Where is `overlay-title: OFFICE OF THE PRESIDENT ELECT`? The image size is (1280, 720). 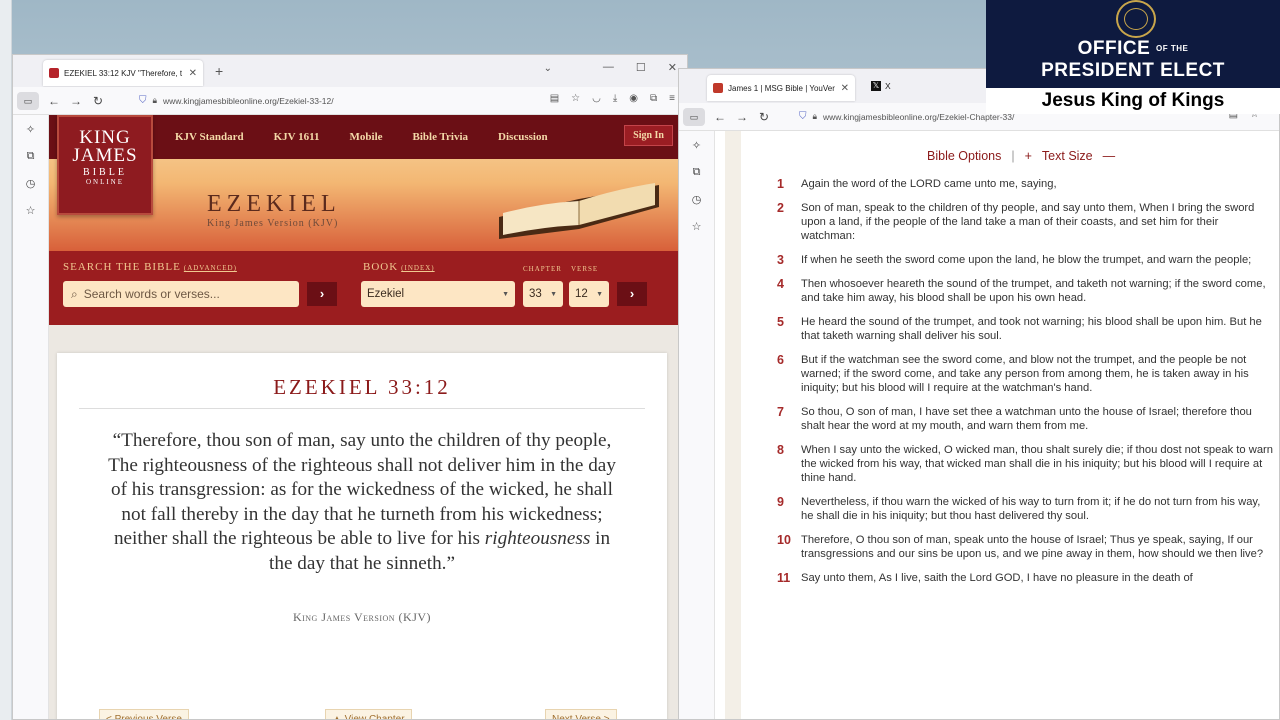 overlay-title: OFFICE OF THE PRESIDENT ELECT is located at coordinates (1133, 60).